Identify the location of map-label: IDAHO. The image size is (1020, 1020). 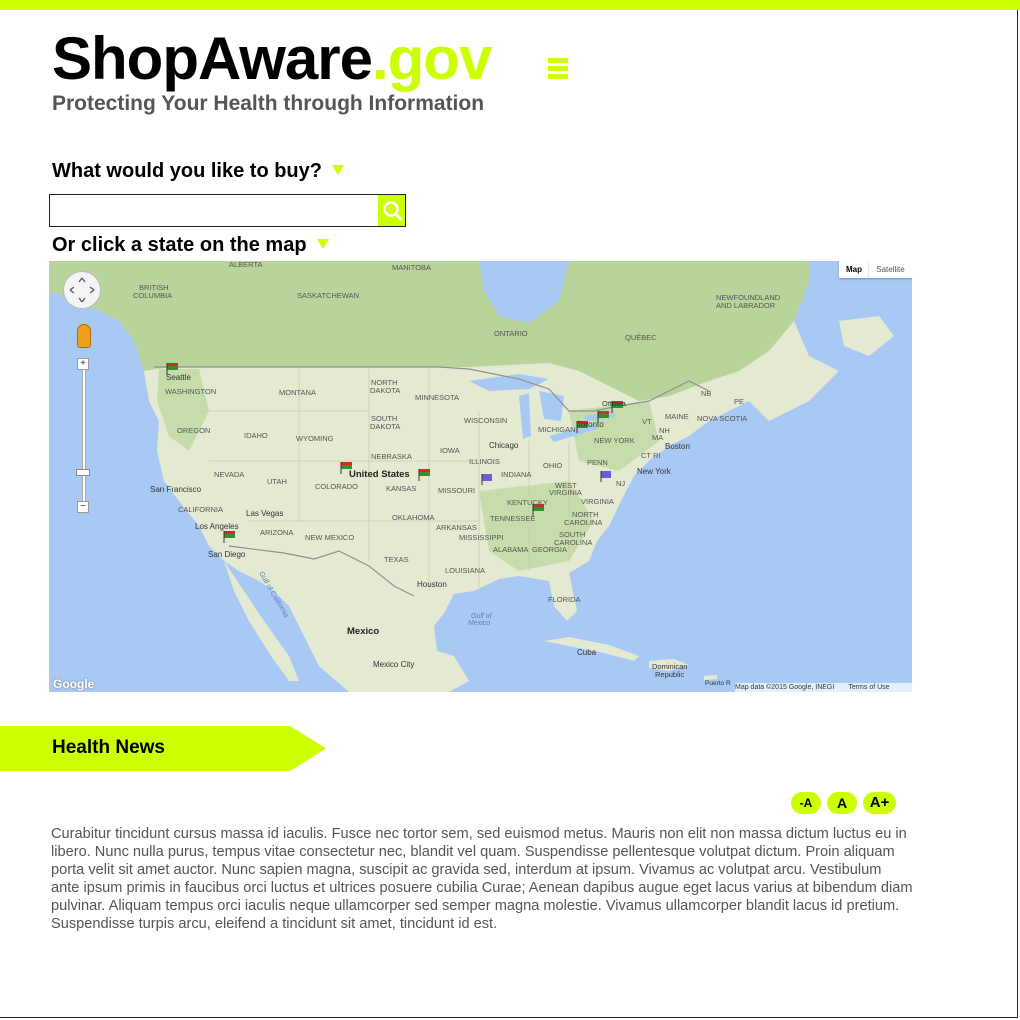
(256, 435).